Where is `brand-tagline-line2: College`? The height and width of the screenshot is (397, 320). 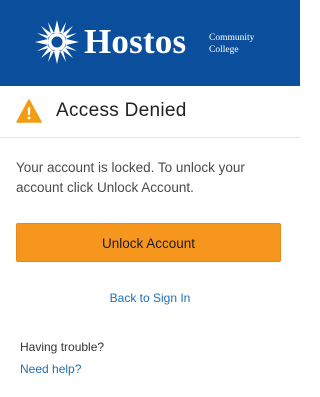 brand-tagline-line2: College is located at coordinates (224, 50).